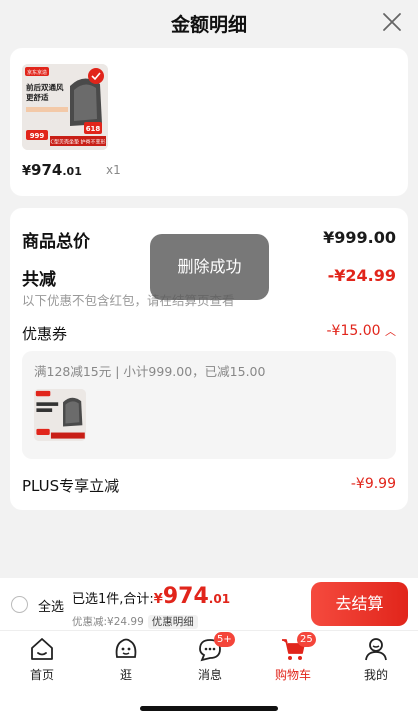 This screenshot has width=418, height=720. What do you see at coordinates (125, 675) in the screenshot?
I see `tab-browse-label: 逛` at bounding box center [125, 675].